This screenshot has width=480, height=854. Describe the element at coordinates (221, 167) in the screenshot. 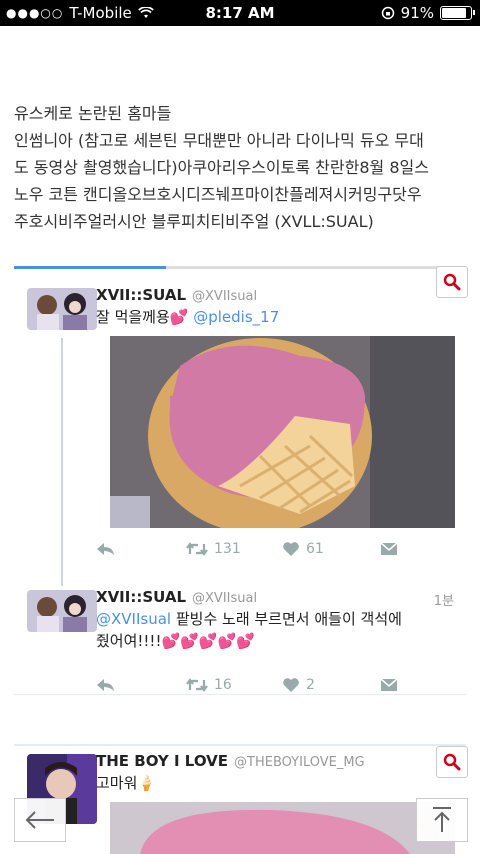

I see `article-line: 도 동영상 촬영했습니다)아쿠아리우스이토록 찬란한8월 8일스` at that location.